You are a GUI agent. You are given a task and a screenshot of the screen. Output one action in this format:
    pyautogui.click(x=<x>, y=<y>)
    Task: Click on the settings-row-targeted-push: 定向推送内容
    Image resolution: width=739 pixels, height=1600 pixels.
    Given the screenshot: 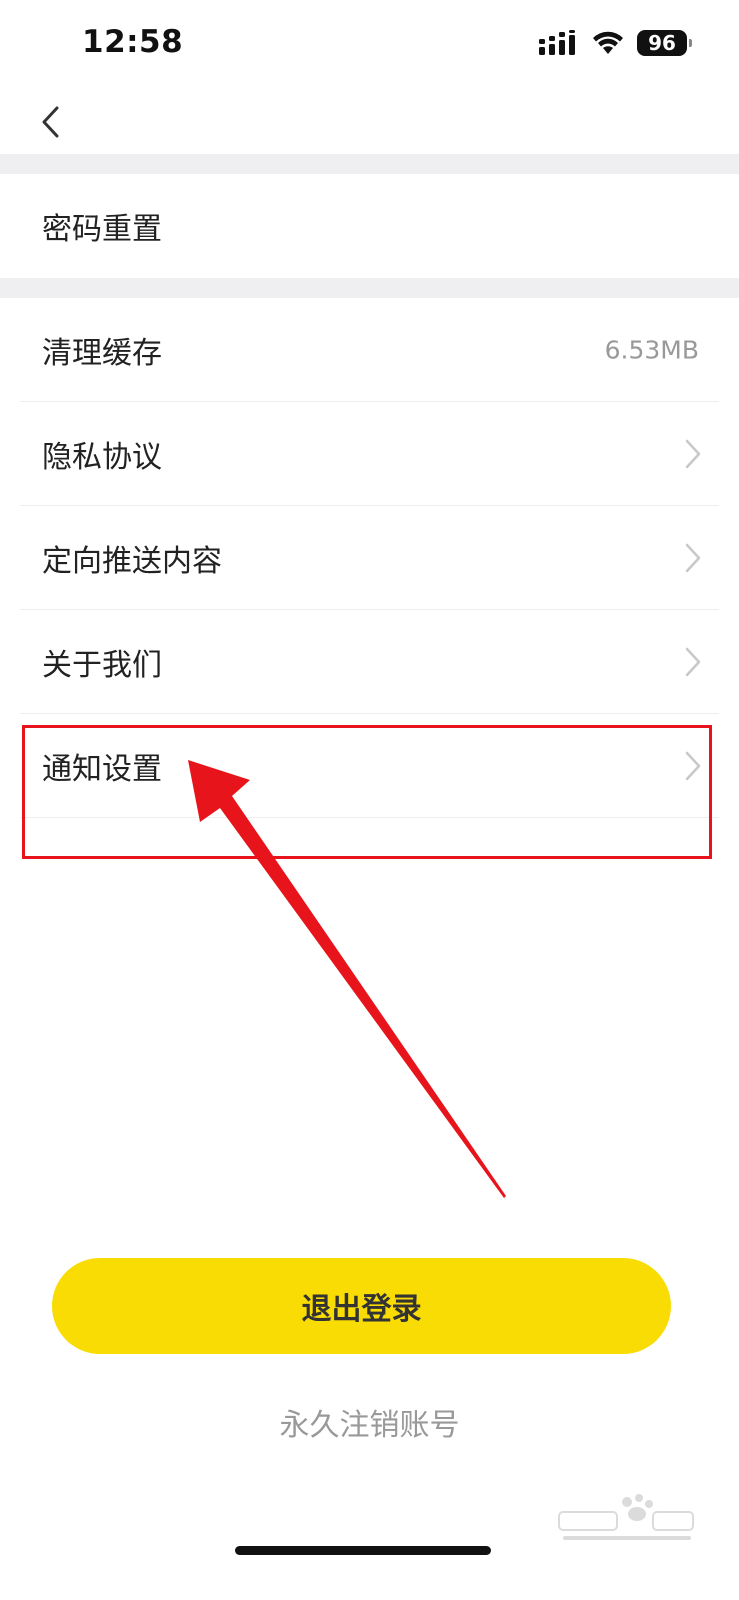 What is the action you would take?
    pyautogui.click(x=369, y=558)
    